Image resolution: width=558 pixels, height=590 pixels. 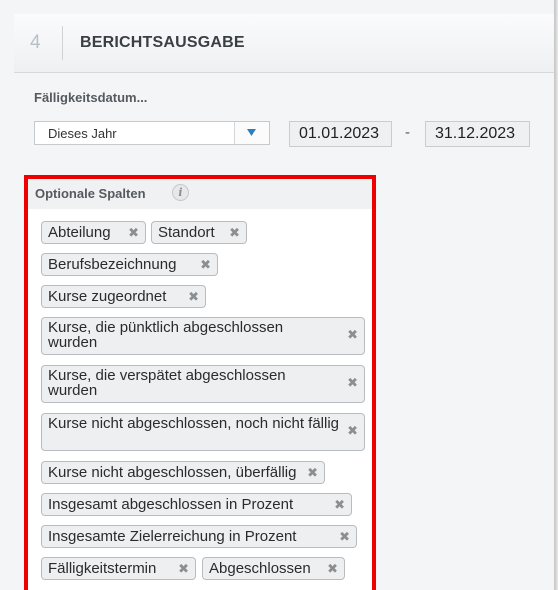 I want to click on dropdown-button, so click(x=251, y=133).